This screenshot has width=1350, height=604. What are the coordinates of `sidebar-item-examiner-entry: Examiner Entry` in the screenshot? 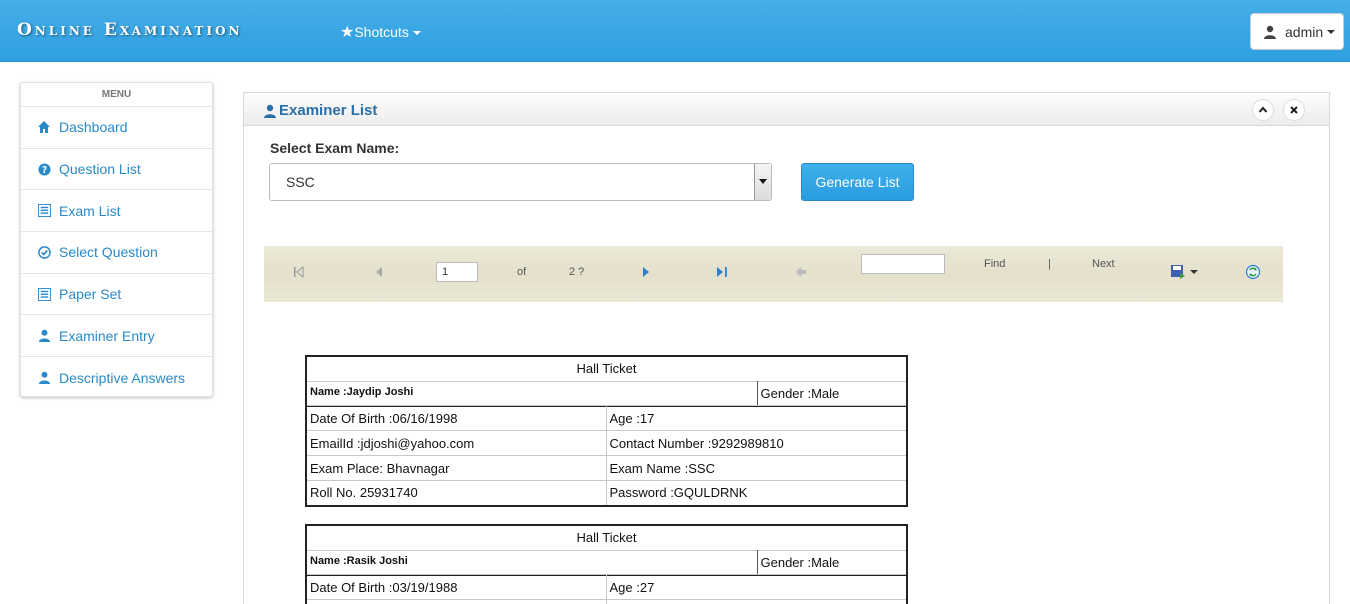 It's located at (116, 336).